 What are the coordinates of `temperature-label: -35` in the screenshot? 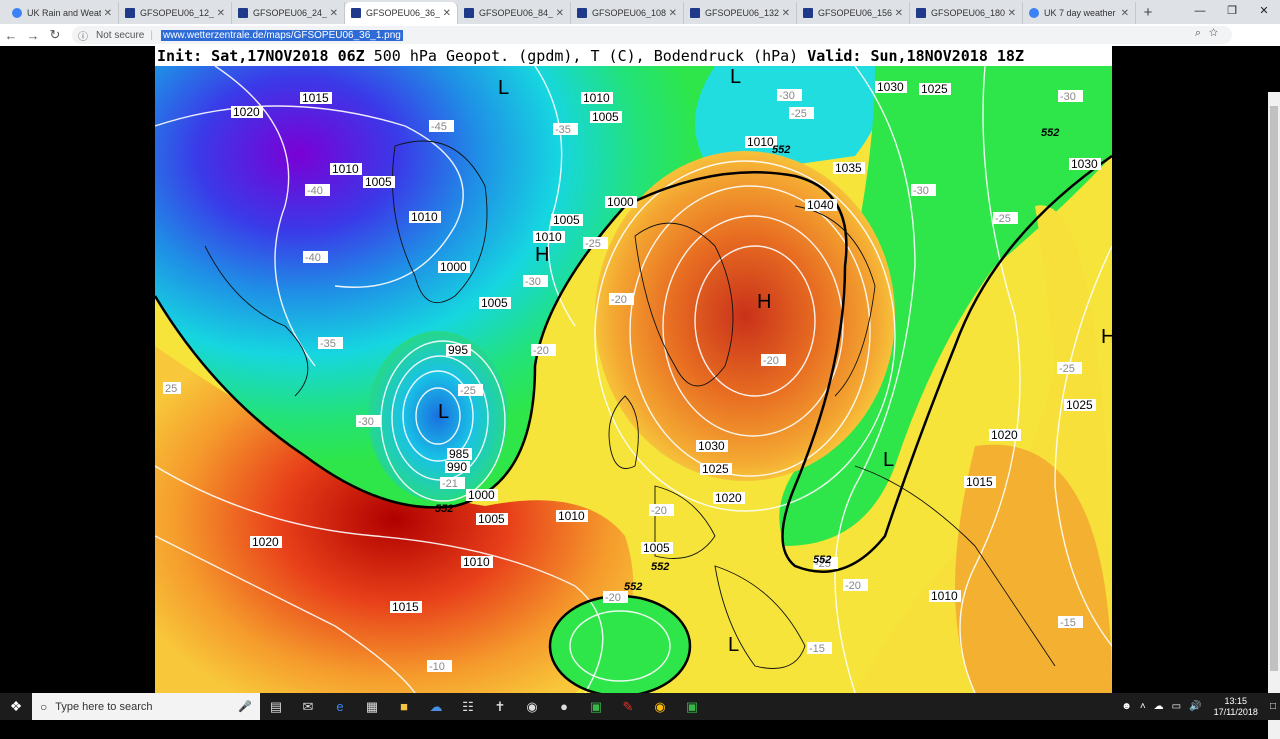 It's located at (563, 130).